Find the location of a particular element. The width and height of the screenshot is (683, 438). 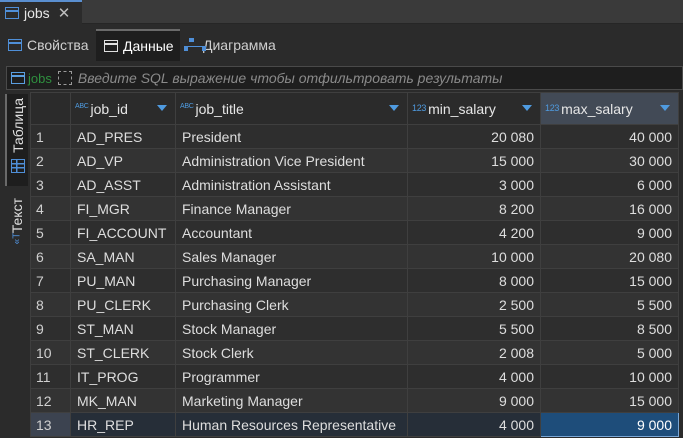

job-id-cell: PU_CLERK is located at coordinates (123, 304).